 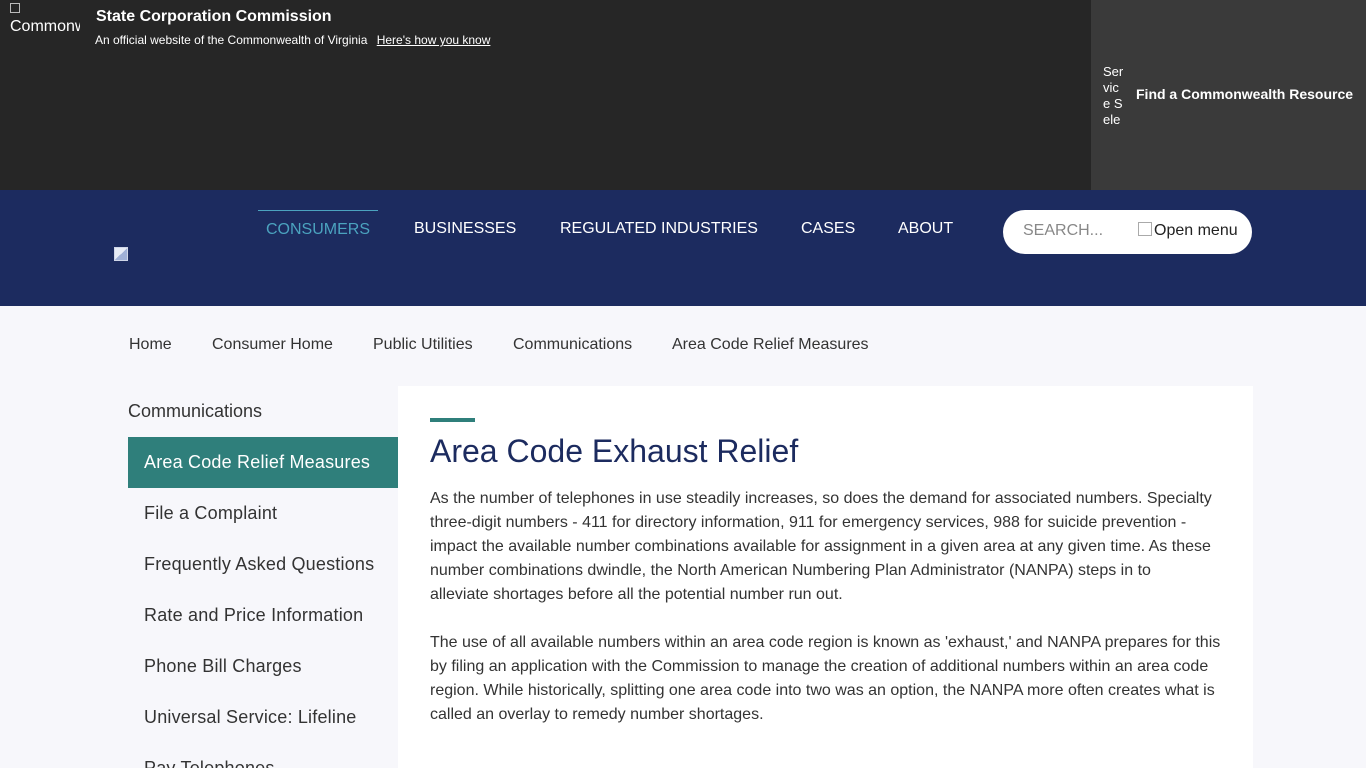 I want to click on breadcrumb-area-code-relief: Area Code Relief Measures, so click(x=770, y=345).